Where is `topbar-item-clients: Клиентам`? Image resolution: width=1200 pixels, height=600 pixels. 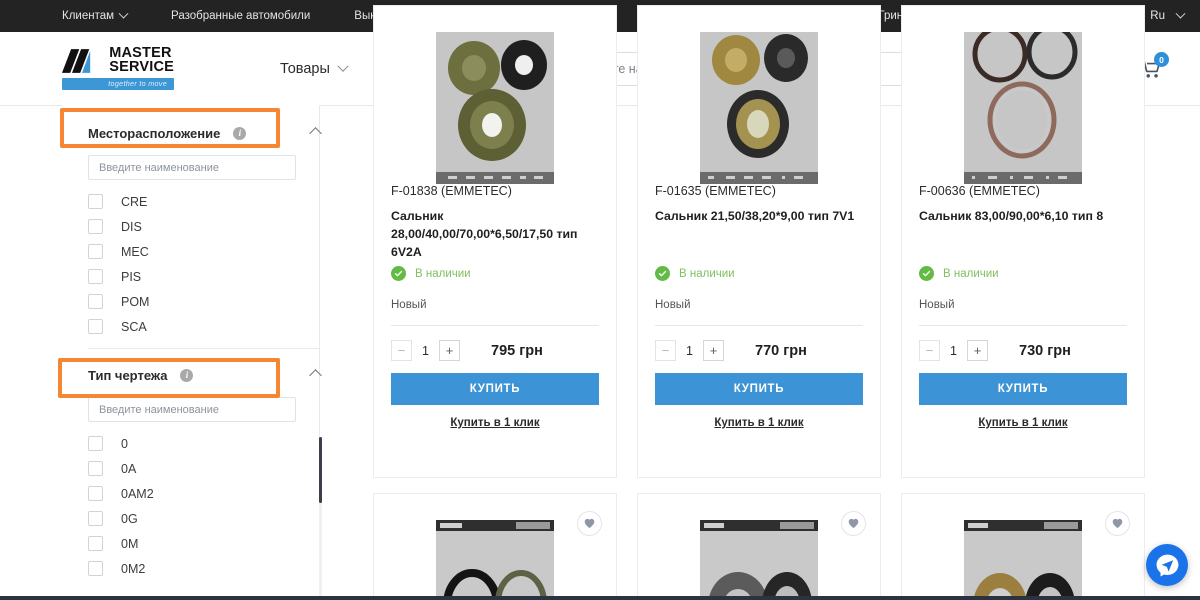 topbar-item-clients: Клиентам is located at coordinates (105, 15).